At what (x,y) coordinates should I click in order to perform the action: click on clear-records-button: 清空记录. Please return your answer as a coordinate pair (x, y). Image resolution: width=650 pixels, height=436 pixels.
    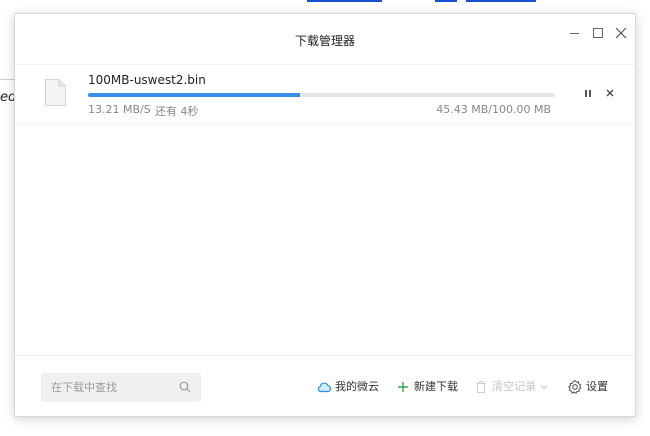
    Looking at the image, I should click on (511, 387).